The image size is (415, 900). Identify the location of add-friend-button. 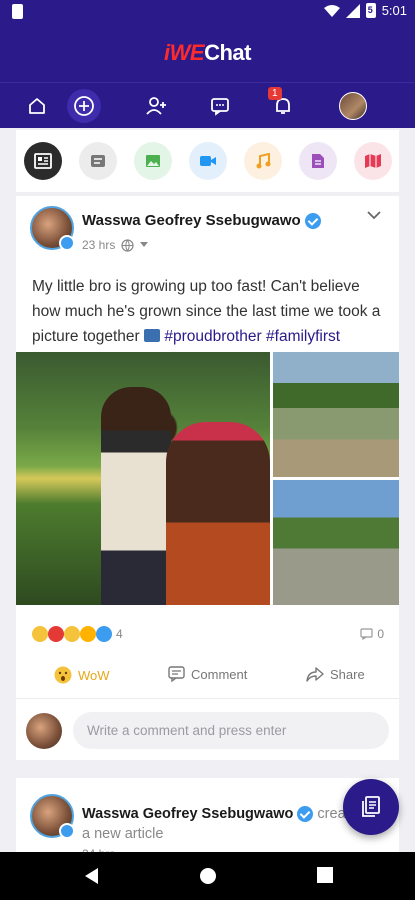
(157, 106).